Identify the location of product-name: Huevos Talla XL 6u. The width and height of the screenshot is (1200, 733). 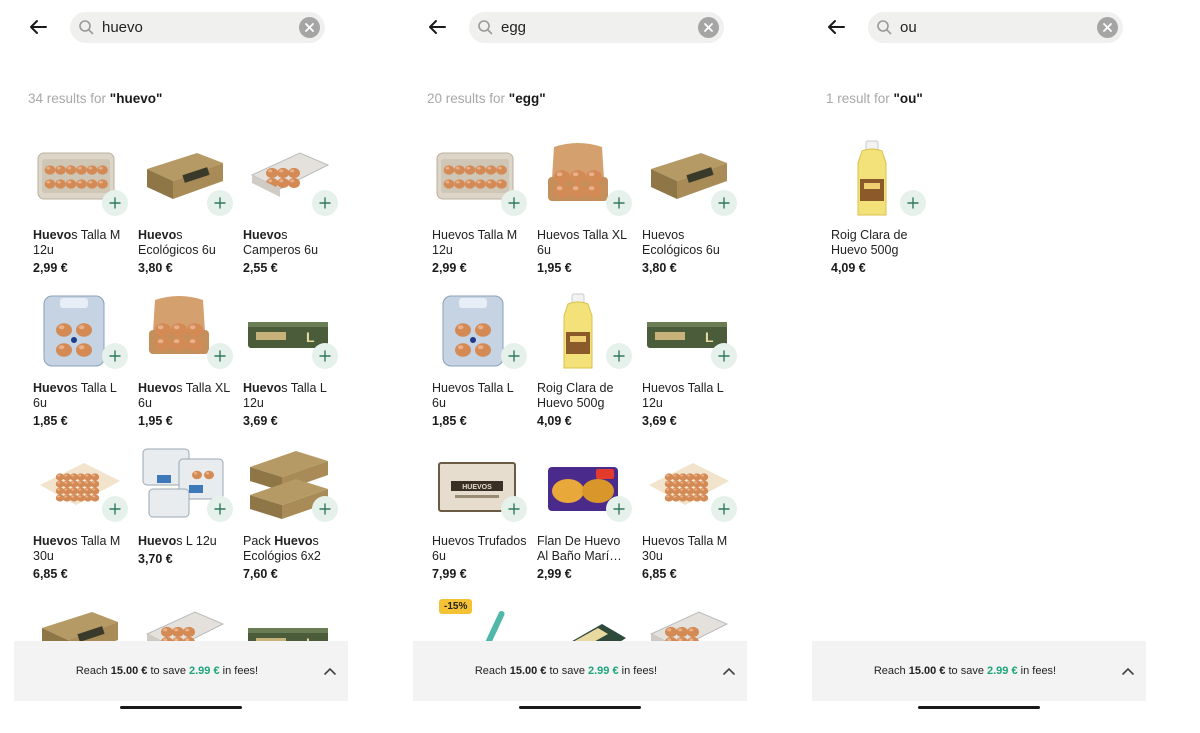
(184, 395).